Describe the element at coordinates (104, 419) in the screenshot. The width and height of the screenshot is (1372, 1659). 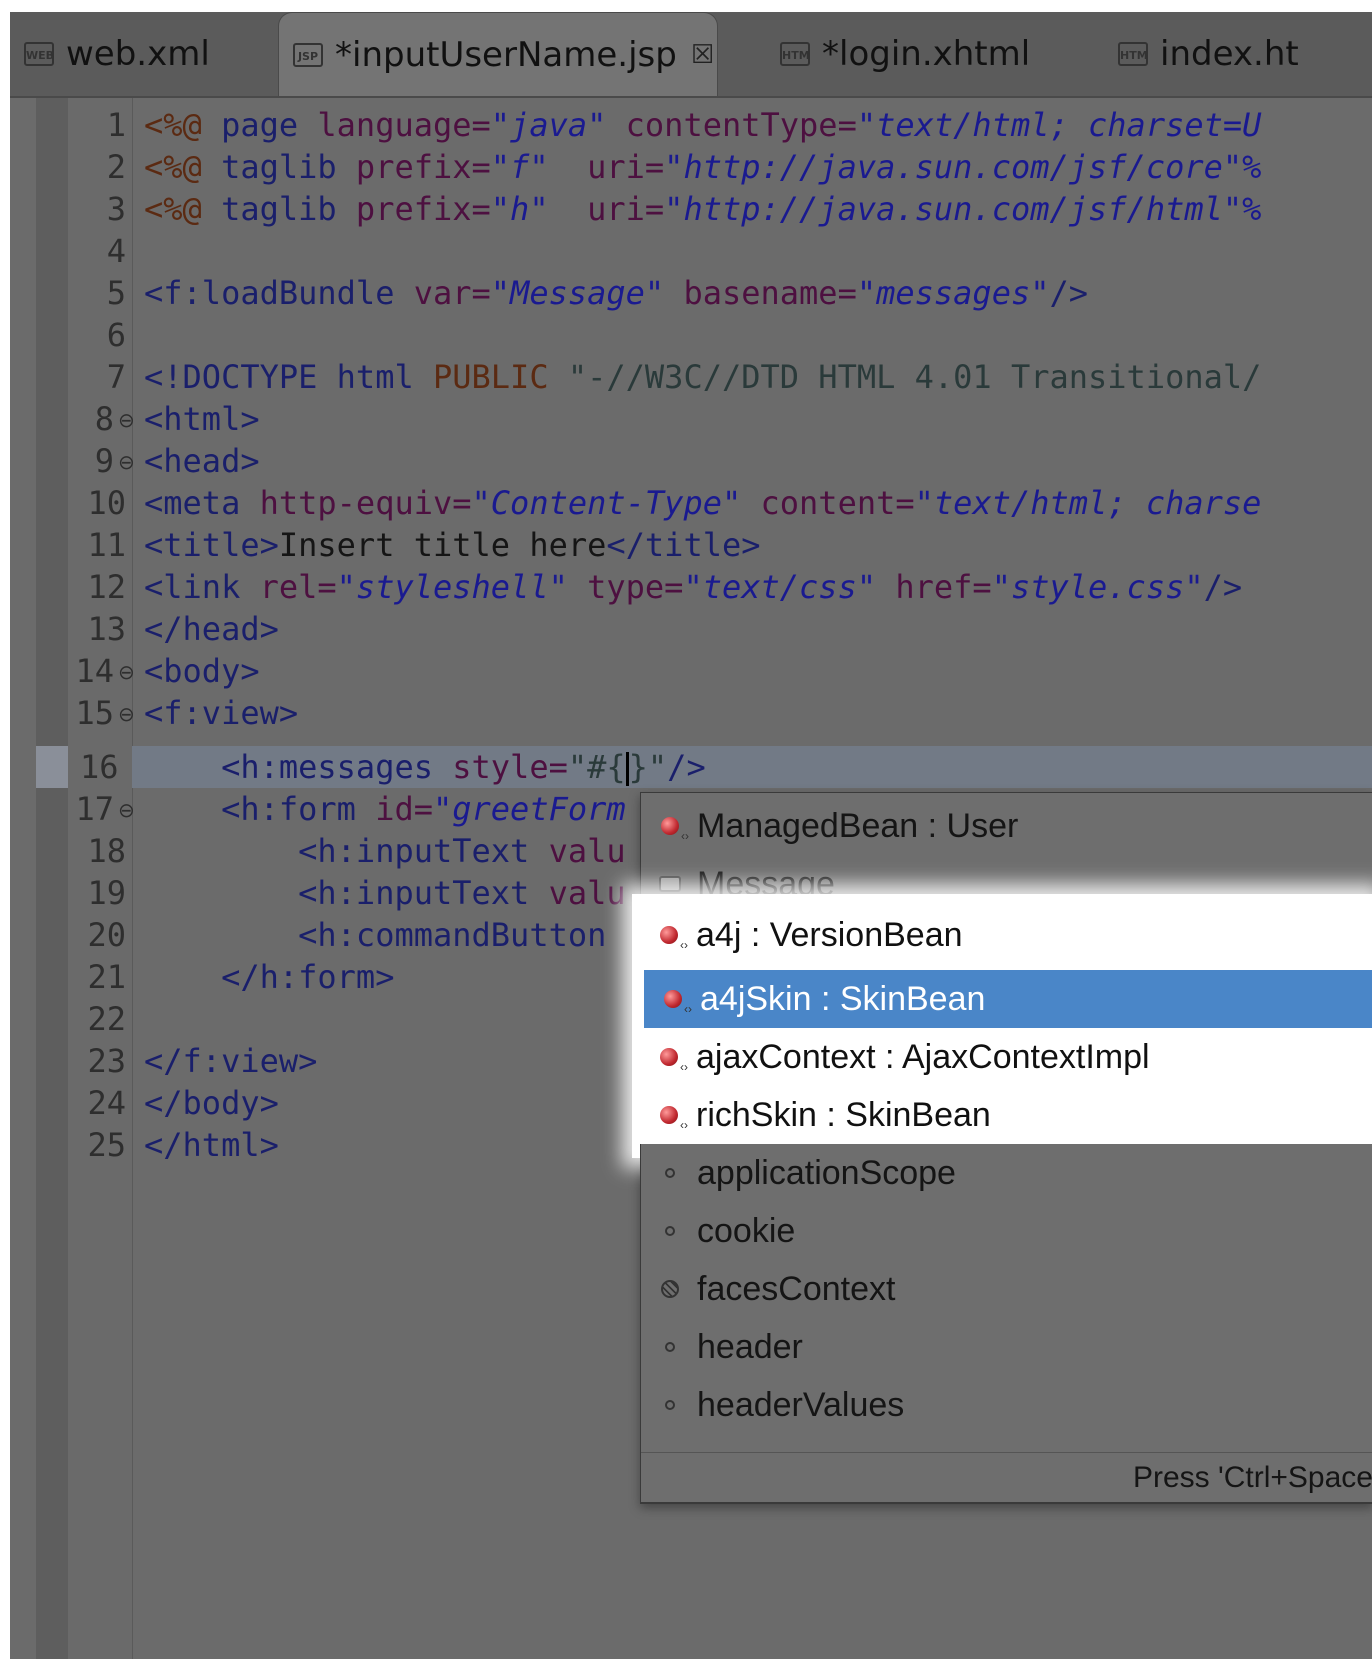
I see `line-number: 8` at that location.